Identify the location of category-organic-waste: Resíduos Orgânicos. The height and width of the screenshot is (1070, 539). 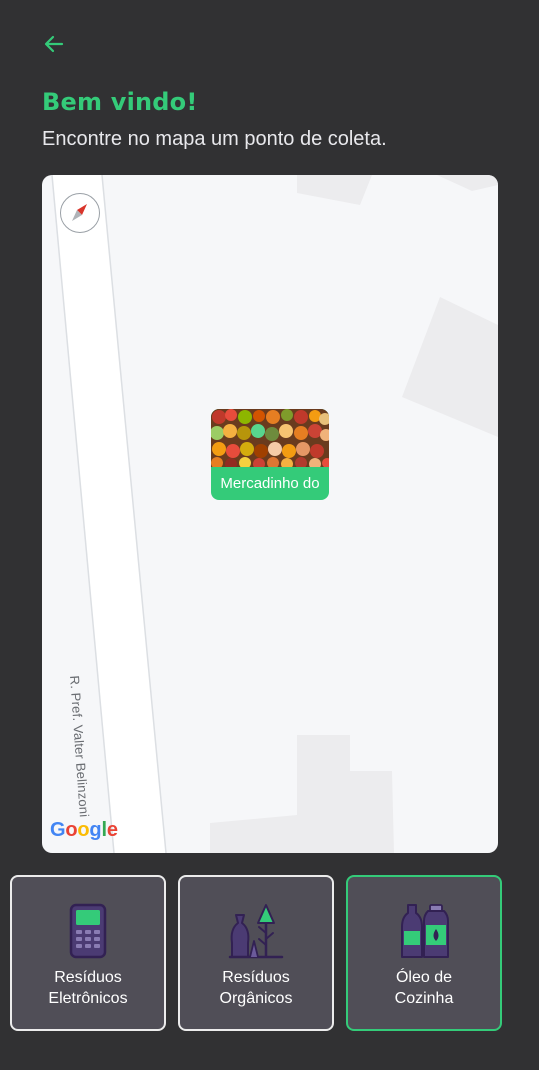
(256, 953).